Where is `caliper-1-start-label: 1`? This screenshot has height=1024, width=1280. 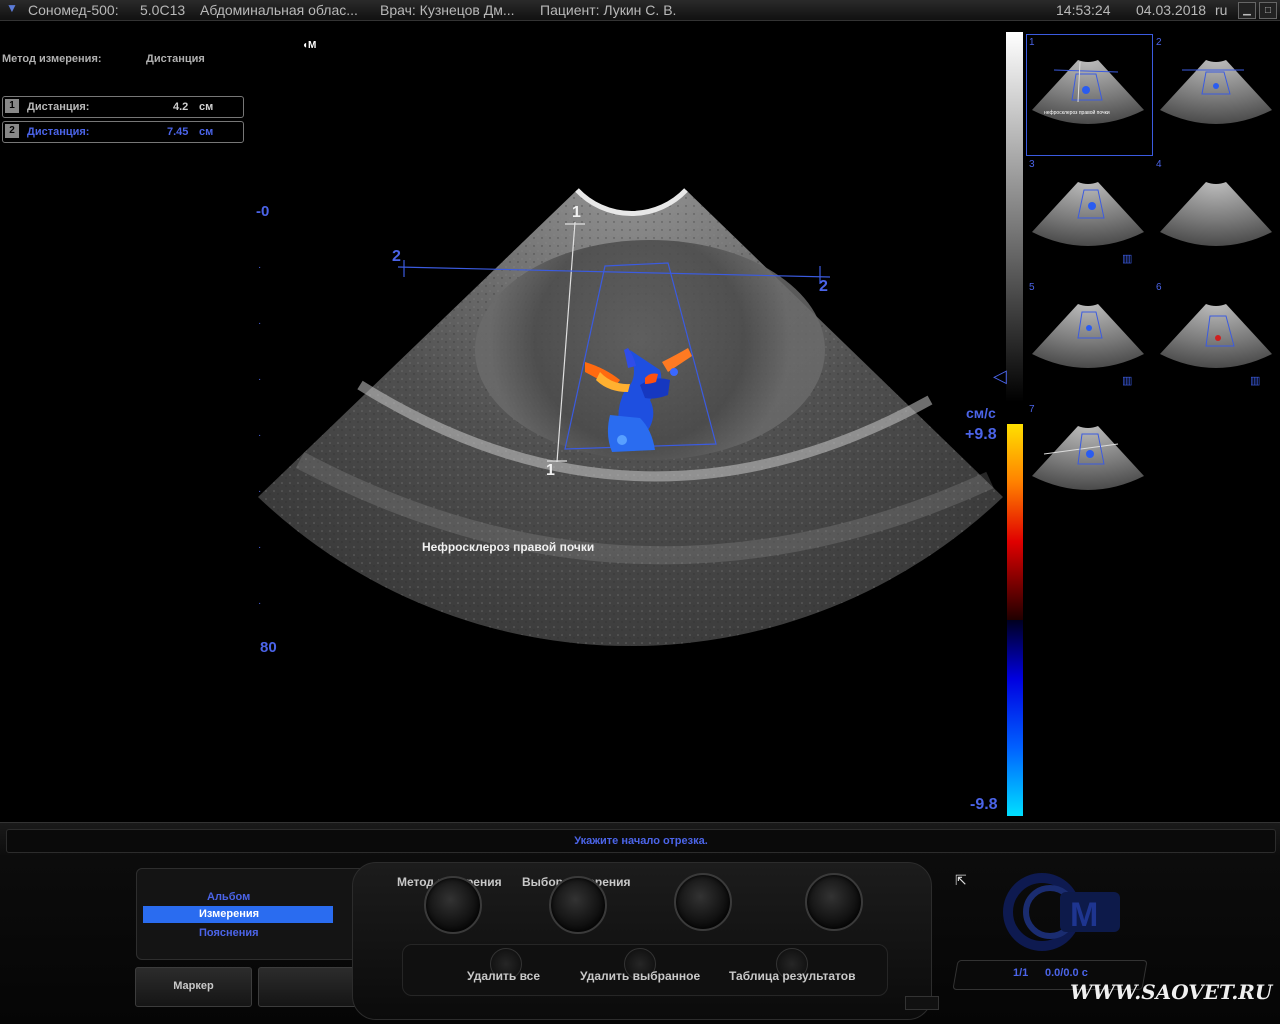 caliper-1-start-label: 1 is located at coordinates (576, 212).